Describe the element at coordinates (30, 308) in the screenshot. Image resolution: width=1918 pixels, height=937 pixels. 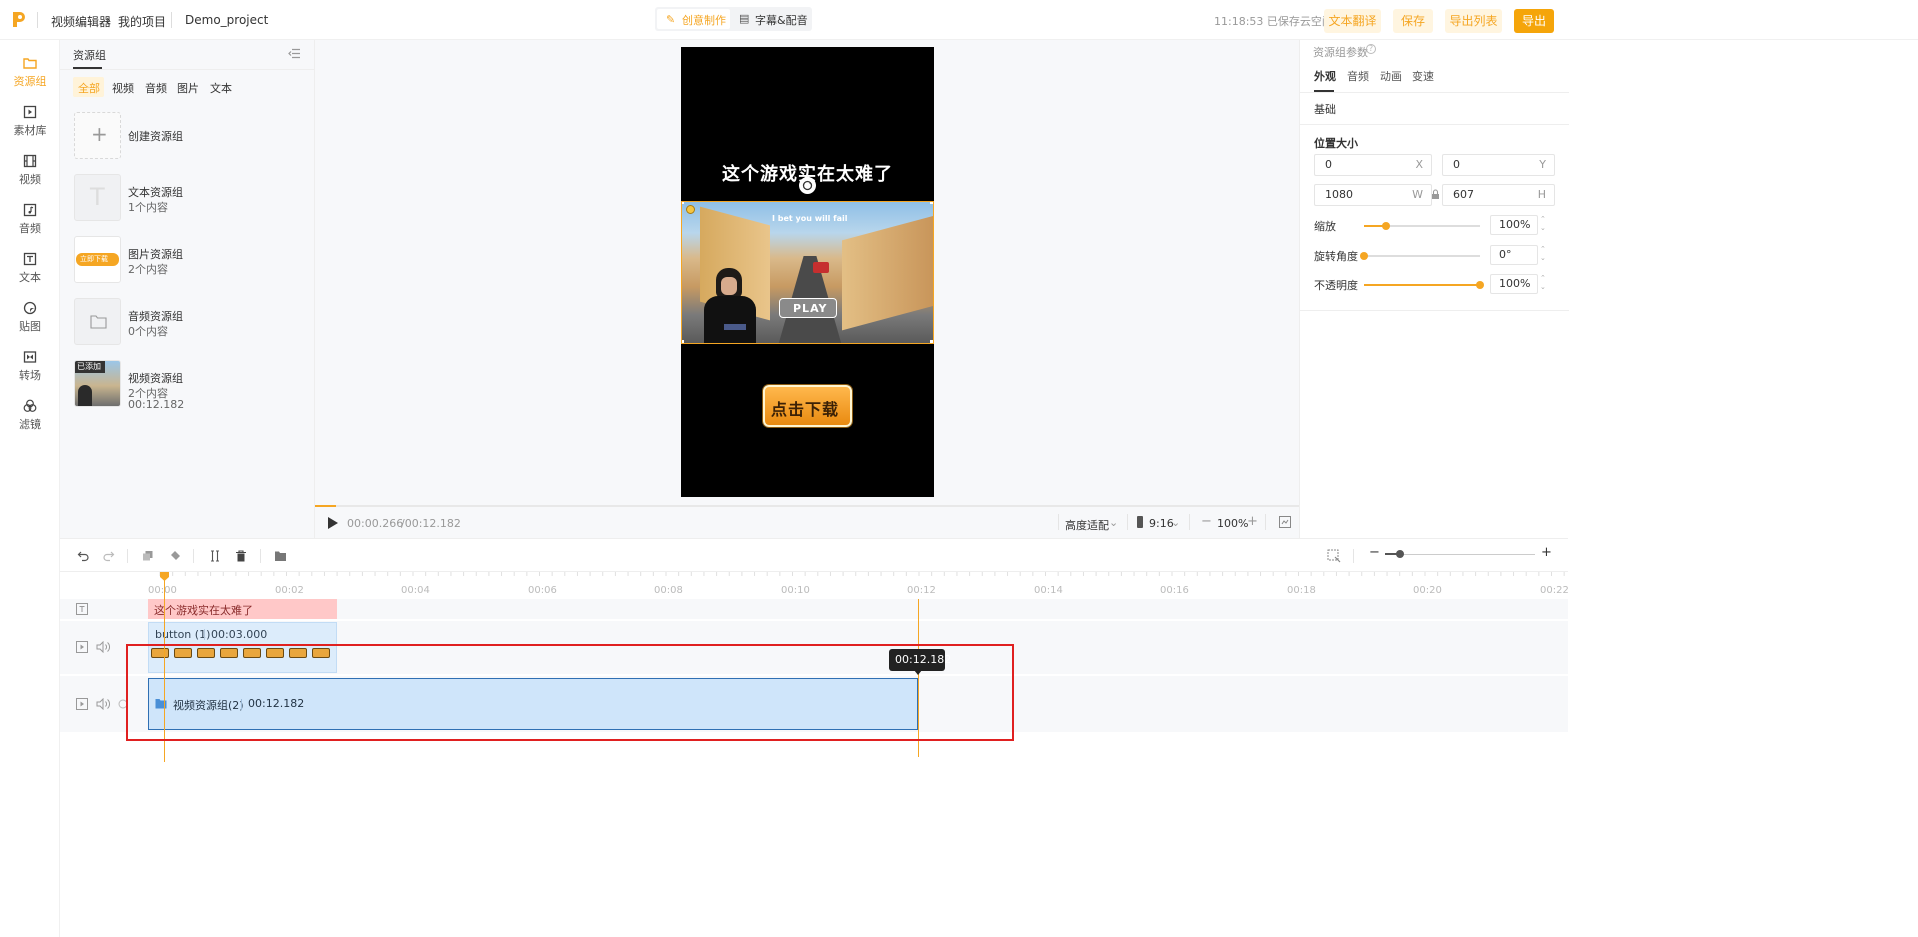
I see `sticker-icon` at that location.